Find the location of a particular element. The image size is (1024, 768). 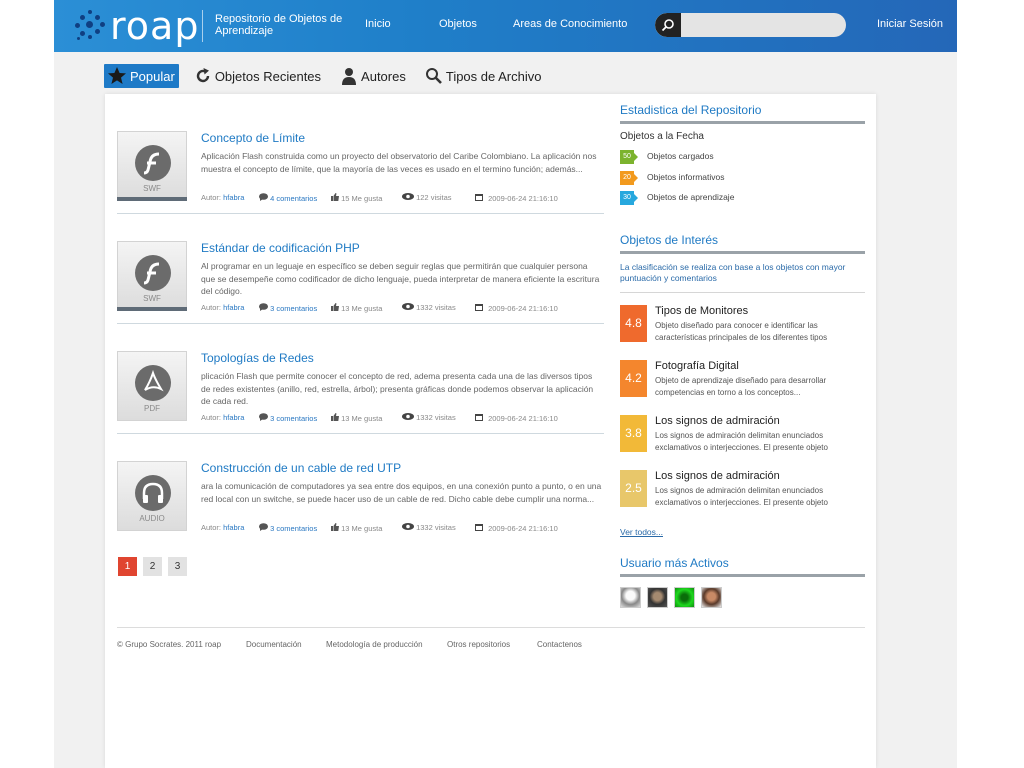

stat-count-badge: 50 is located at coordinates (629, 157).